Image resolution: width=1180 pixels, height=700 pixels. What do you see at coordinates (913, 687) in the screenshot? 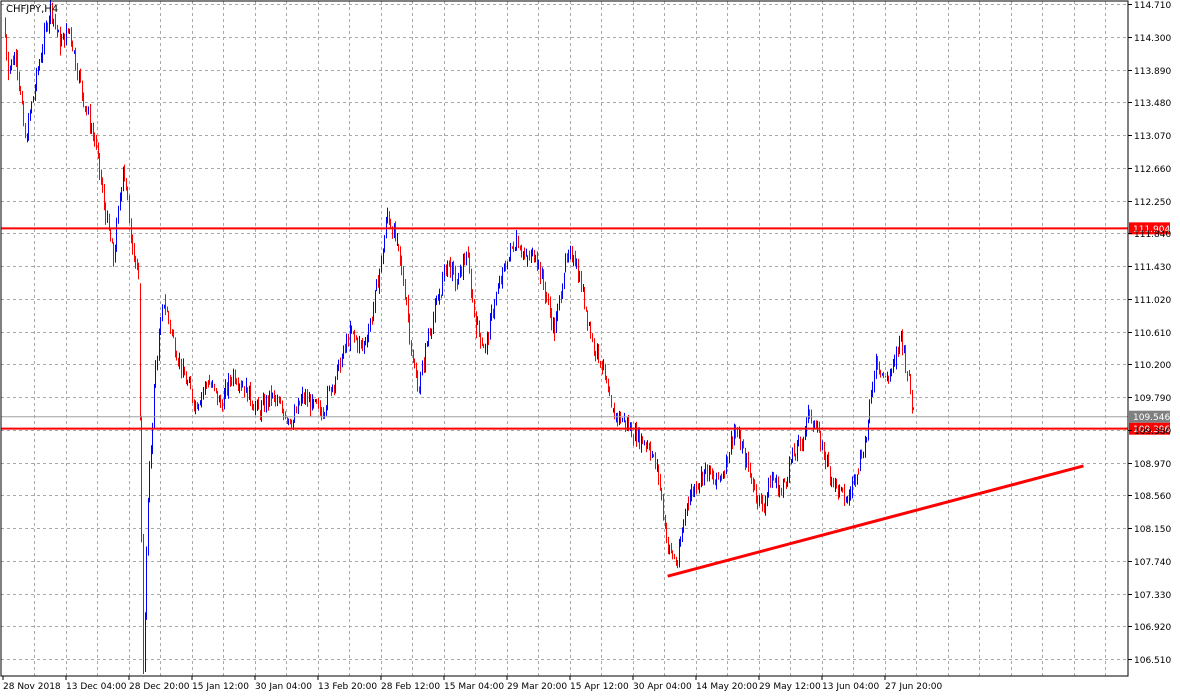
I see `x-tick-label: 27 Jun 20:00` at bounding box center [913, 687].